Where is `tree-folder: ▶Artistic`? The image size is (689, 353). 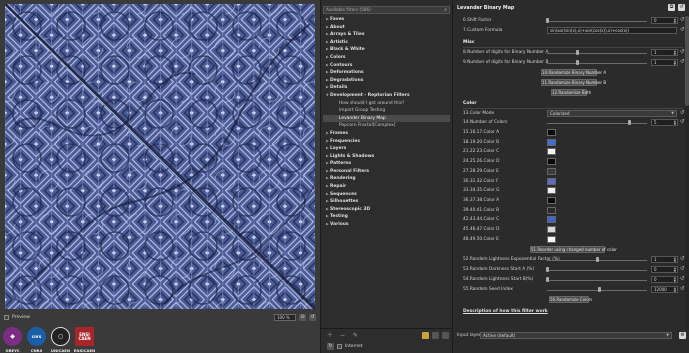 tree-folder: ▶Artistic is located at coordinates (386, 43).